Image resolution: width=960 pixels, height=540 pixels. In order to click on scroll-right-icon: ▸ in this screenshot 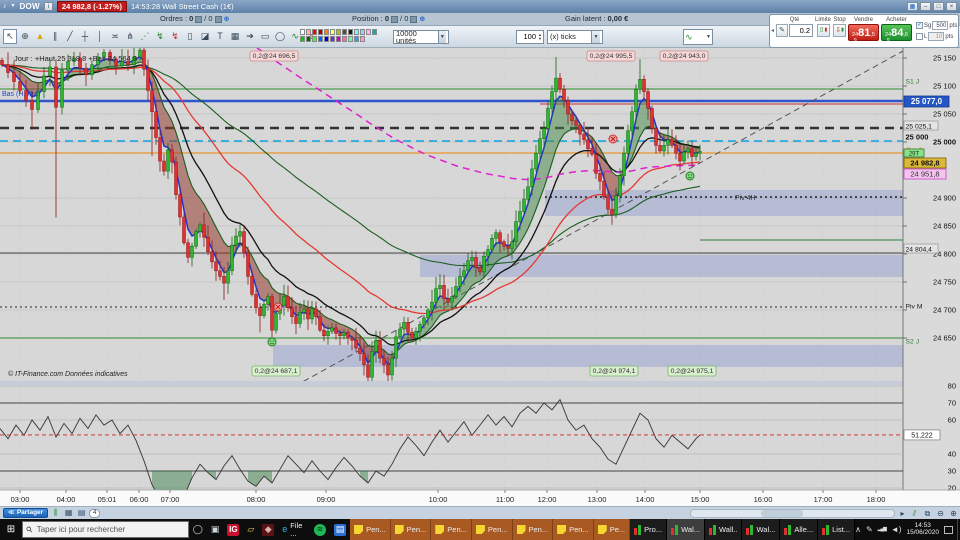, I will do `click(902, 513)`.